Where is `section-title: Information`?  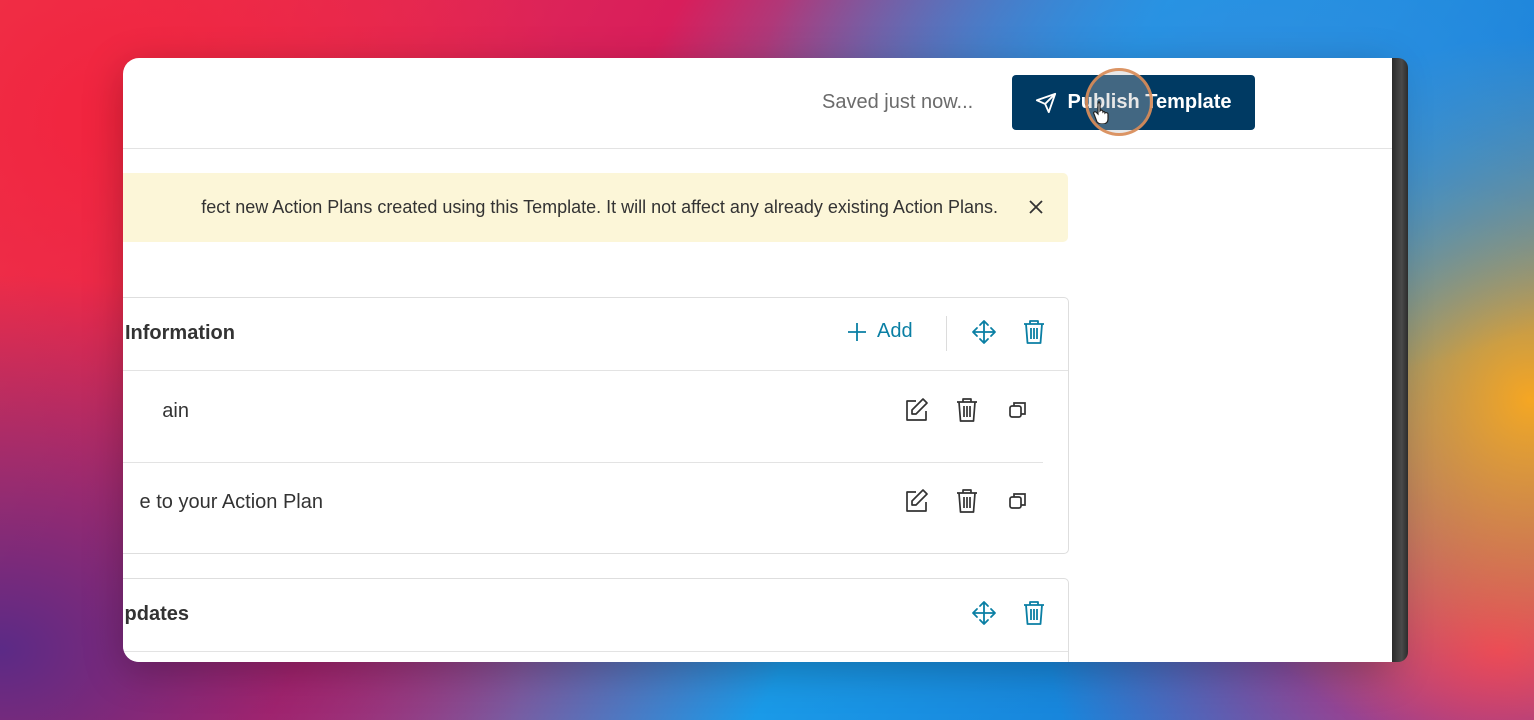 section-title: Information is located at coordinates (180, 333).